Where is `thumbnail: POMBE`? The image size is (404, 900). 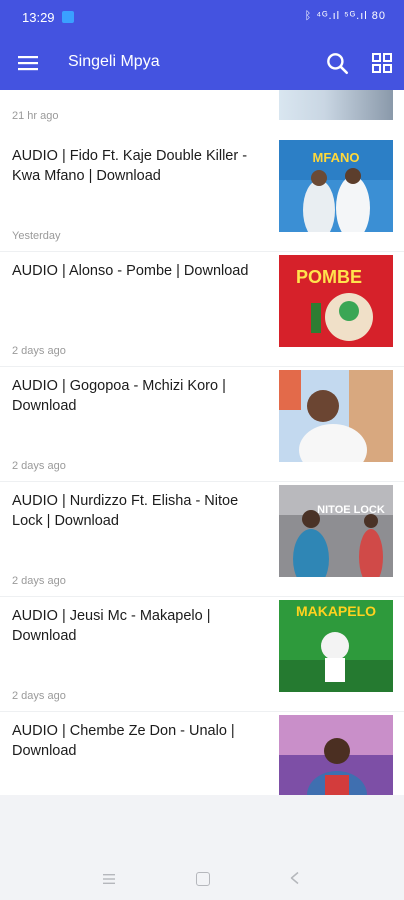 thumbnail: POMBE is located at coordinates (336, 301).